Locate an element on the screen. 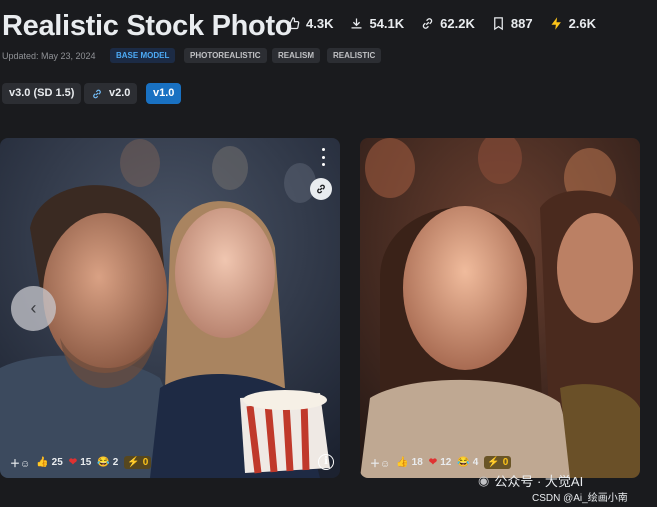  download-icon is located at coordinates (356, 23).